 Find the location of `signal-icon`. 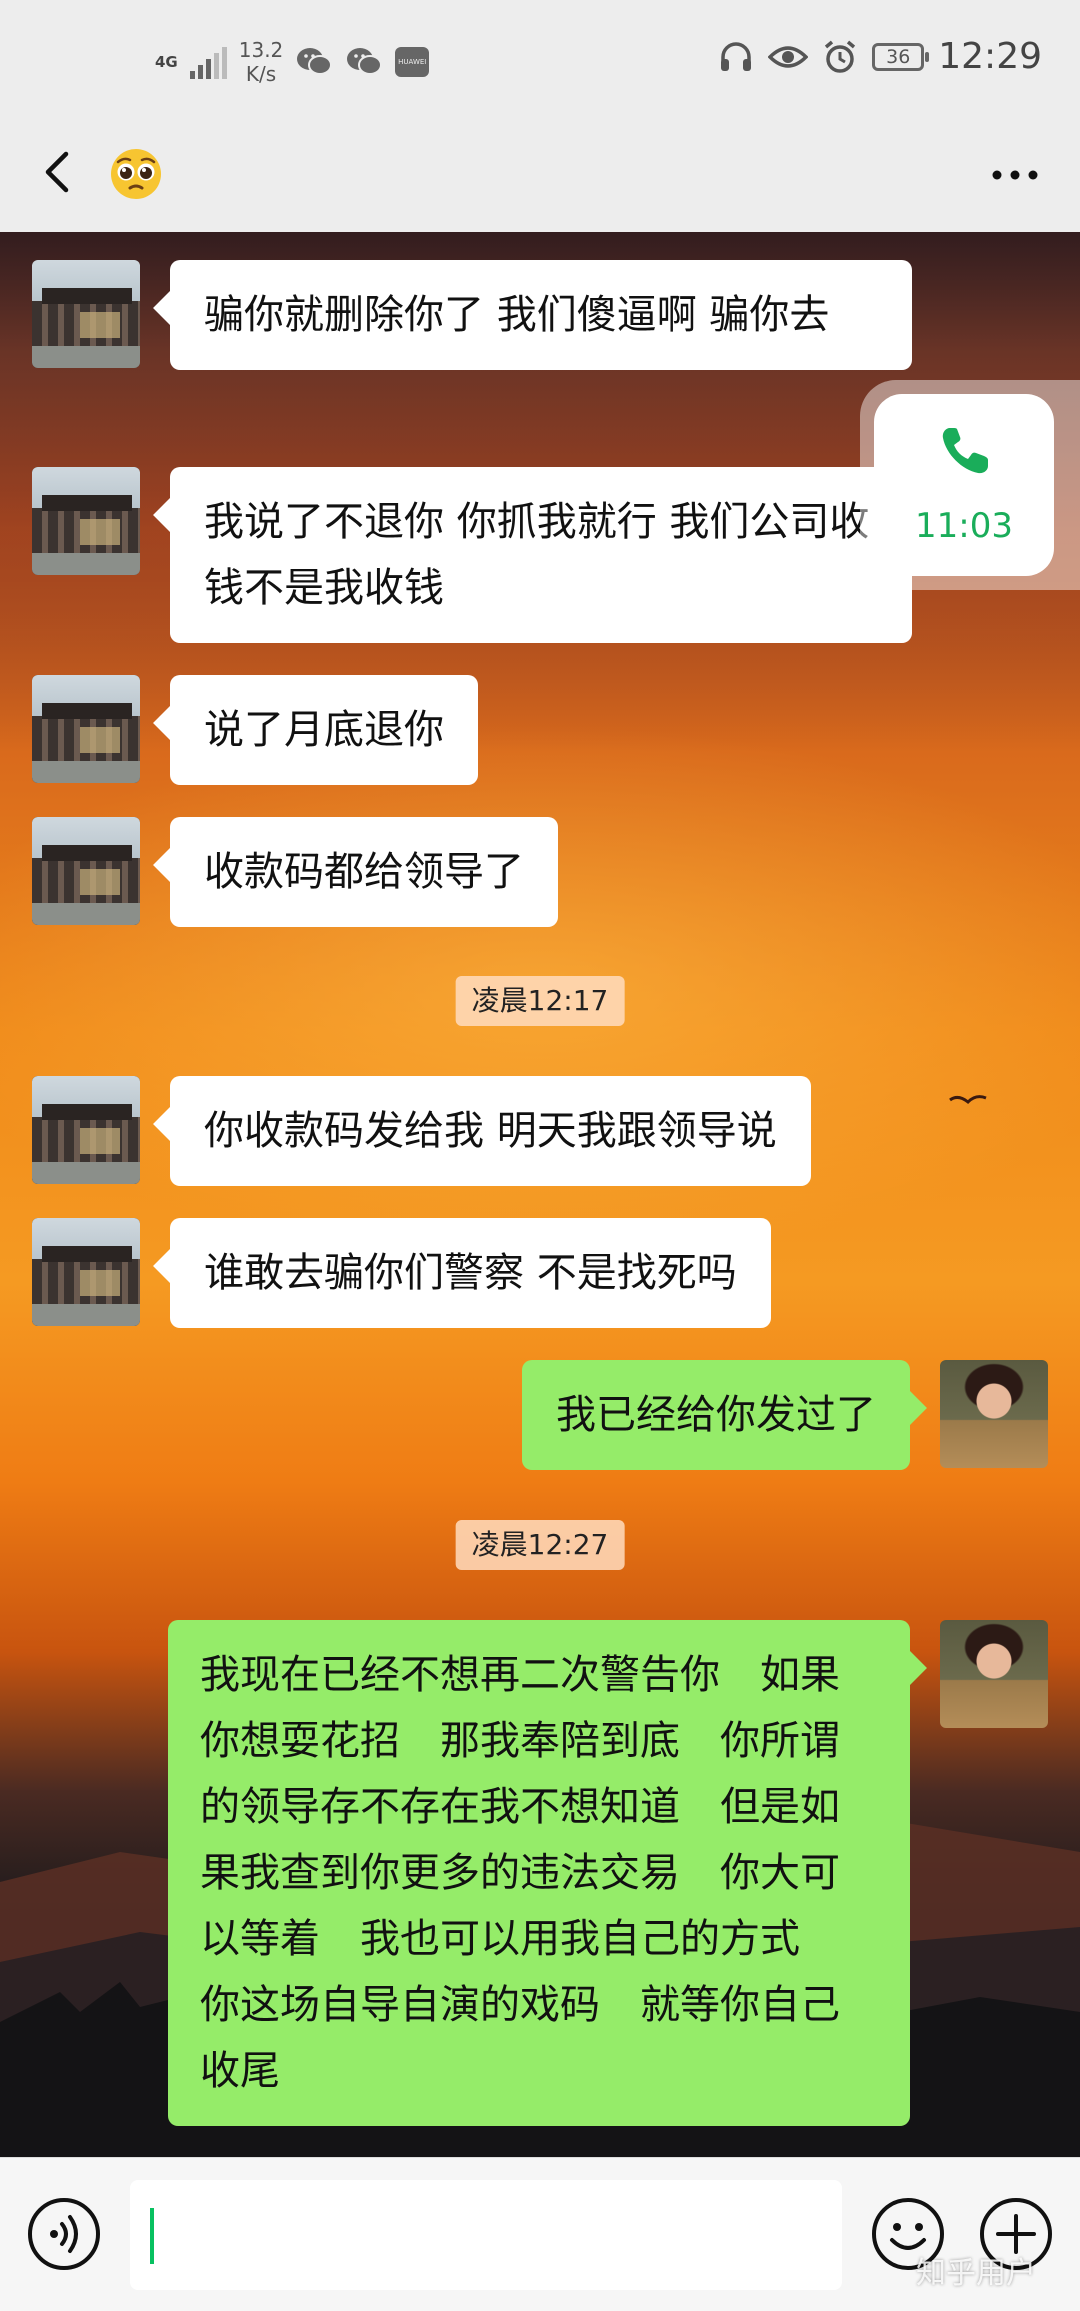

signal-icon is located at coordinates (208, 62).